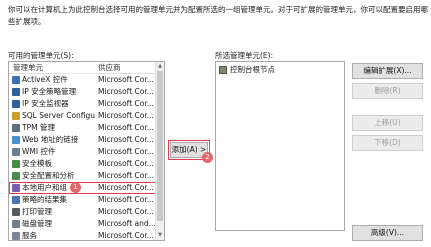 The height and width of the screenshot is (247, 431). I want to click on tree-item-label: 控制台根节点, so click(252, 69).